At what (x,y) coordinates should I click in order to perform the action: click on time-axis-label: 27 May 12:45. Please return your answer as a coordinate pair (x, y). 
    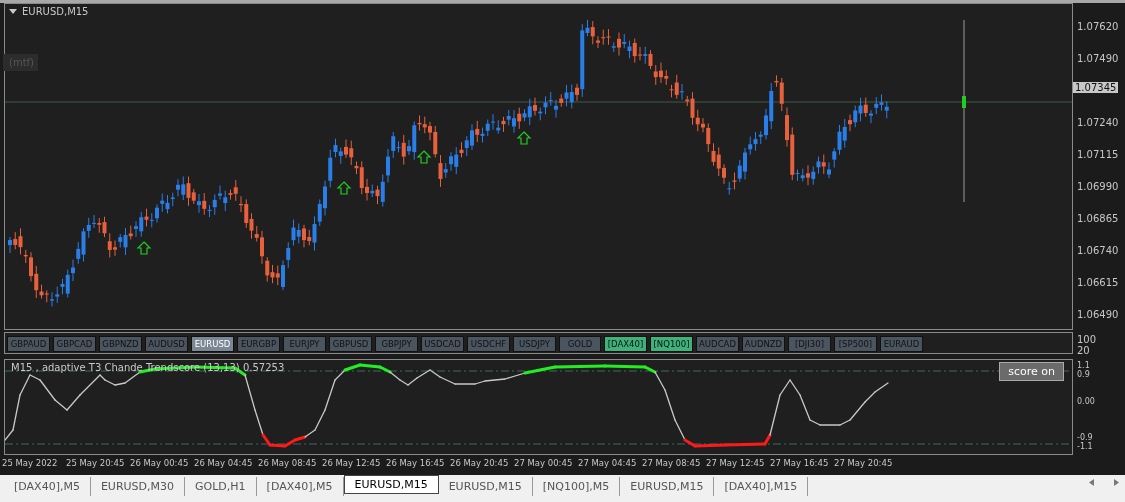
    Looking at the image, I should click on (736, 463).